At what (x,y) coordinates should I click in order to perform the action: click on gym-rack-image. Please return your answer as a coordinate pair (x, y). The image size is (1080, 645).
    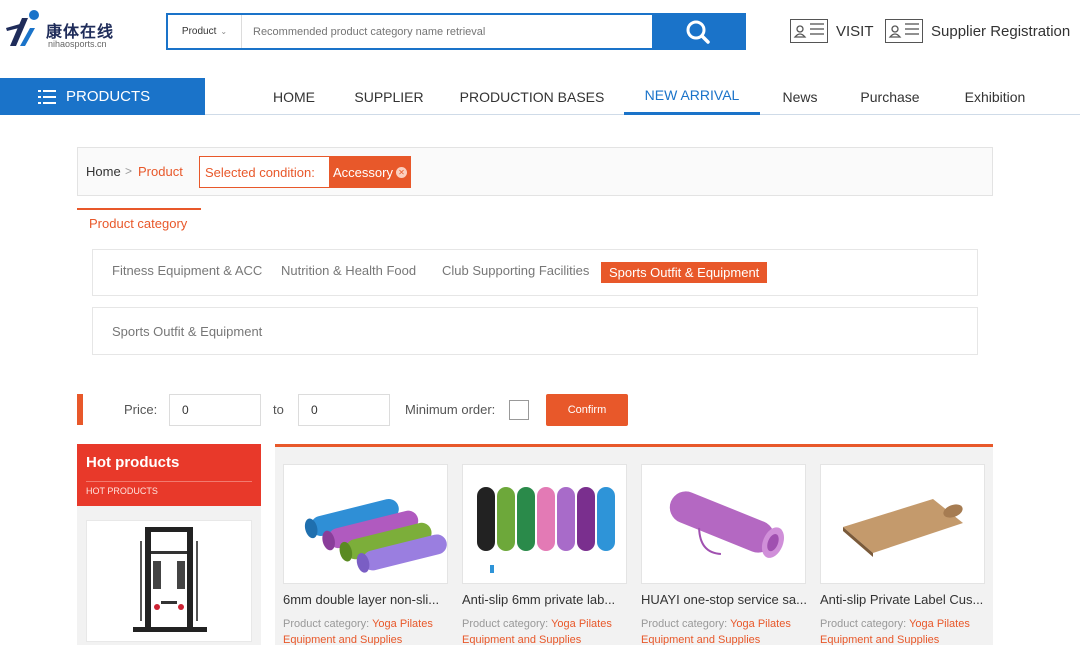
    Looking at the image, I should click on (170, 579).